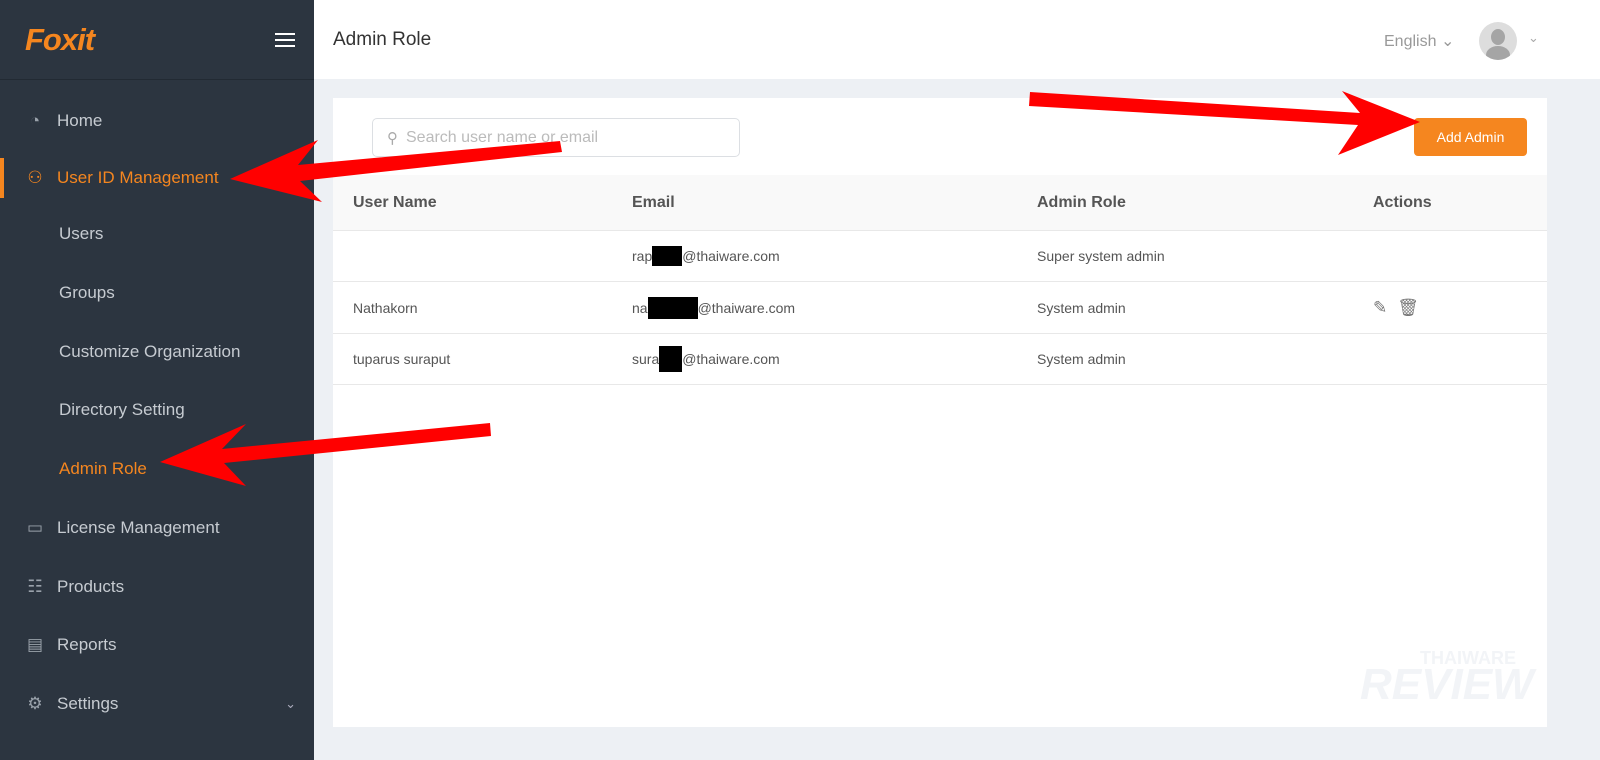 The width and height of the screenshot is (1600, 760). What do you see at coordinates (88, 703) in the screenshot?
I see `label: Settings` at bounding box center [88, 703].